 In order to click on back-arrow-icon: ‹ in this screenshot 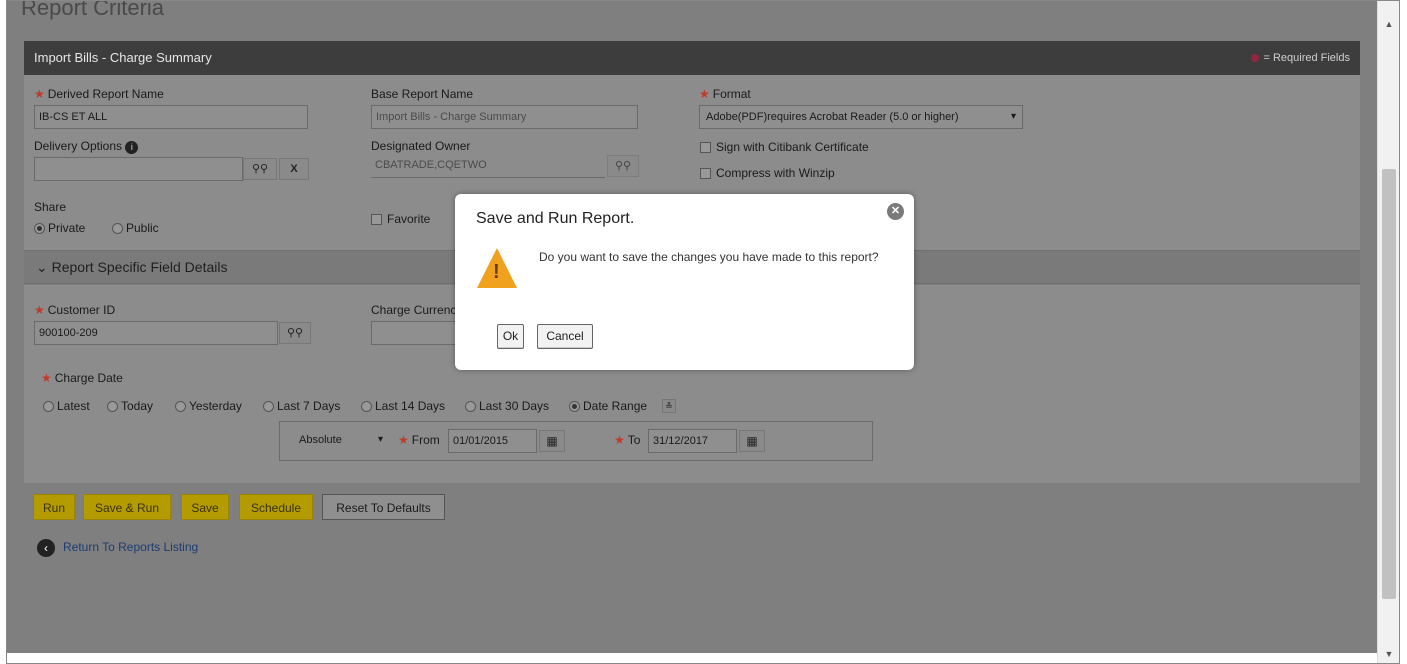, I will do `click(46, 548)`.